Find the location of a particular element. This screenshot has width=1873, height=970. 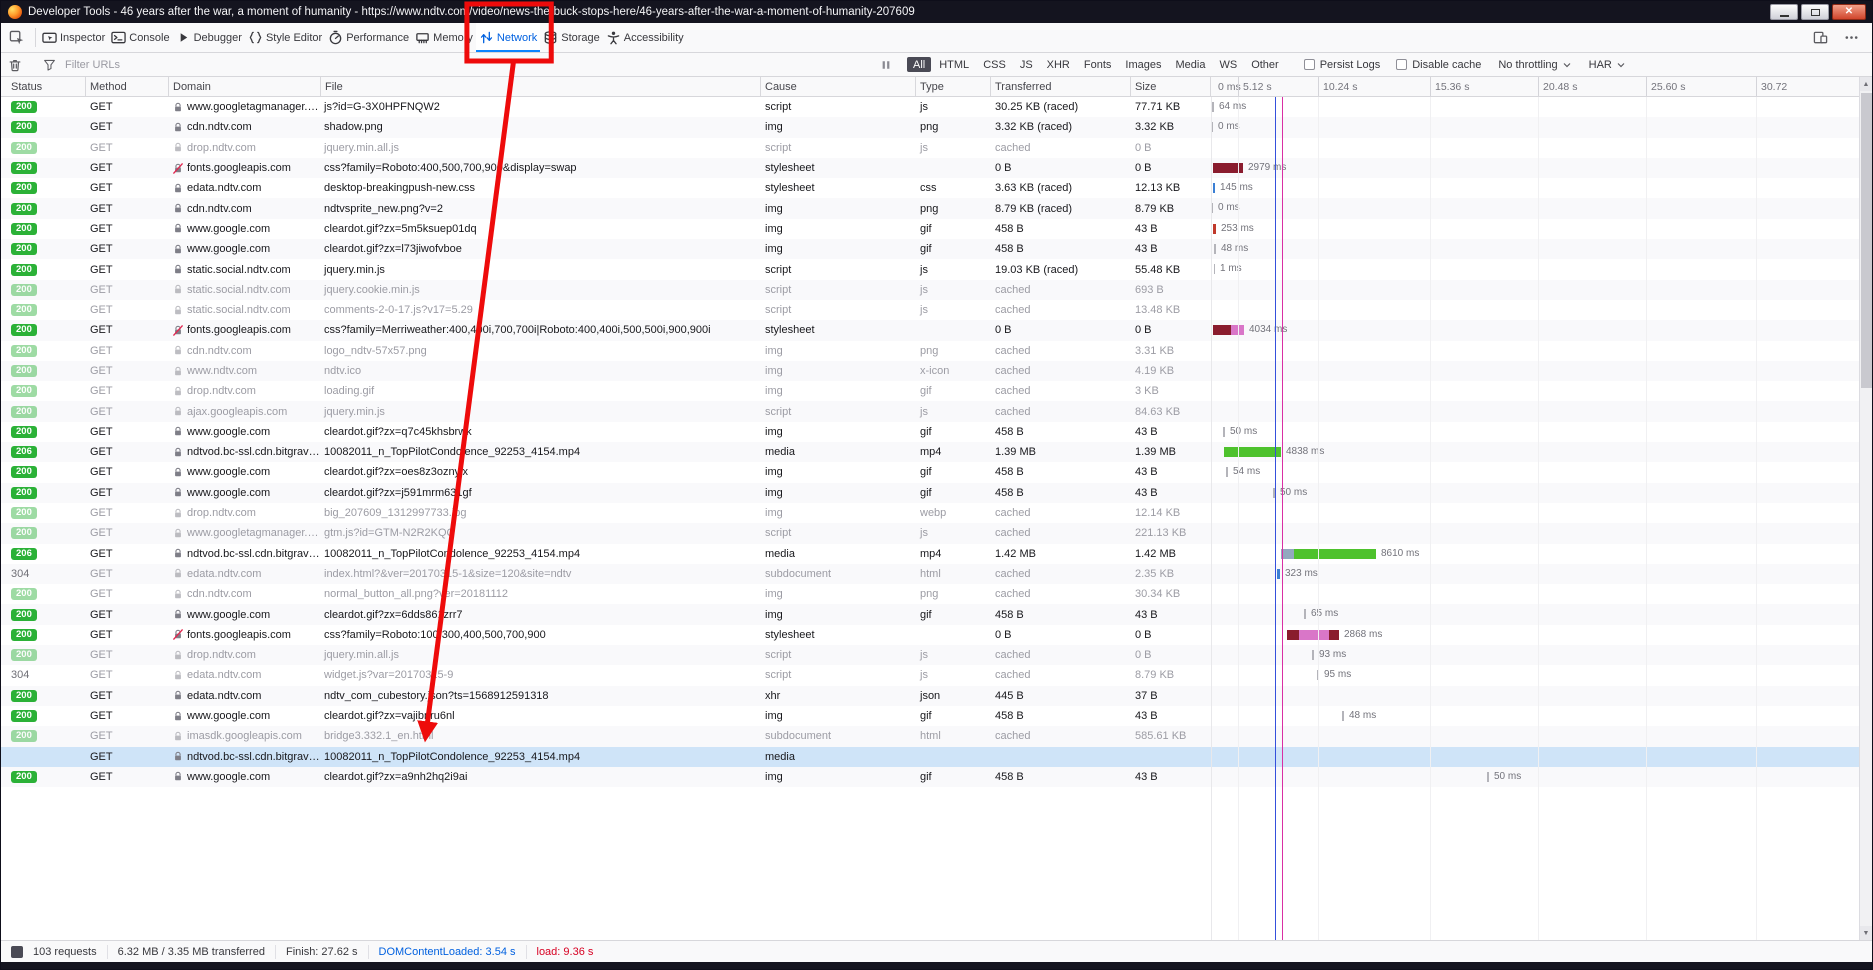

scrollbar-thumb is located at coordinates (1866, 240).